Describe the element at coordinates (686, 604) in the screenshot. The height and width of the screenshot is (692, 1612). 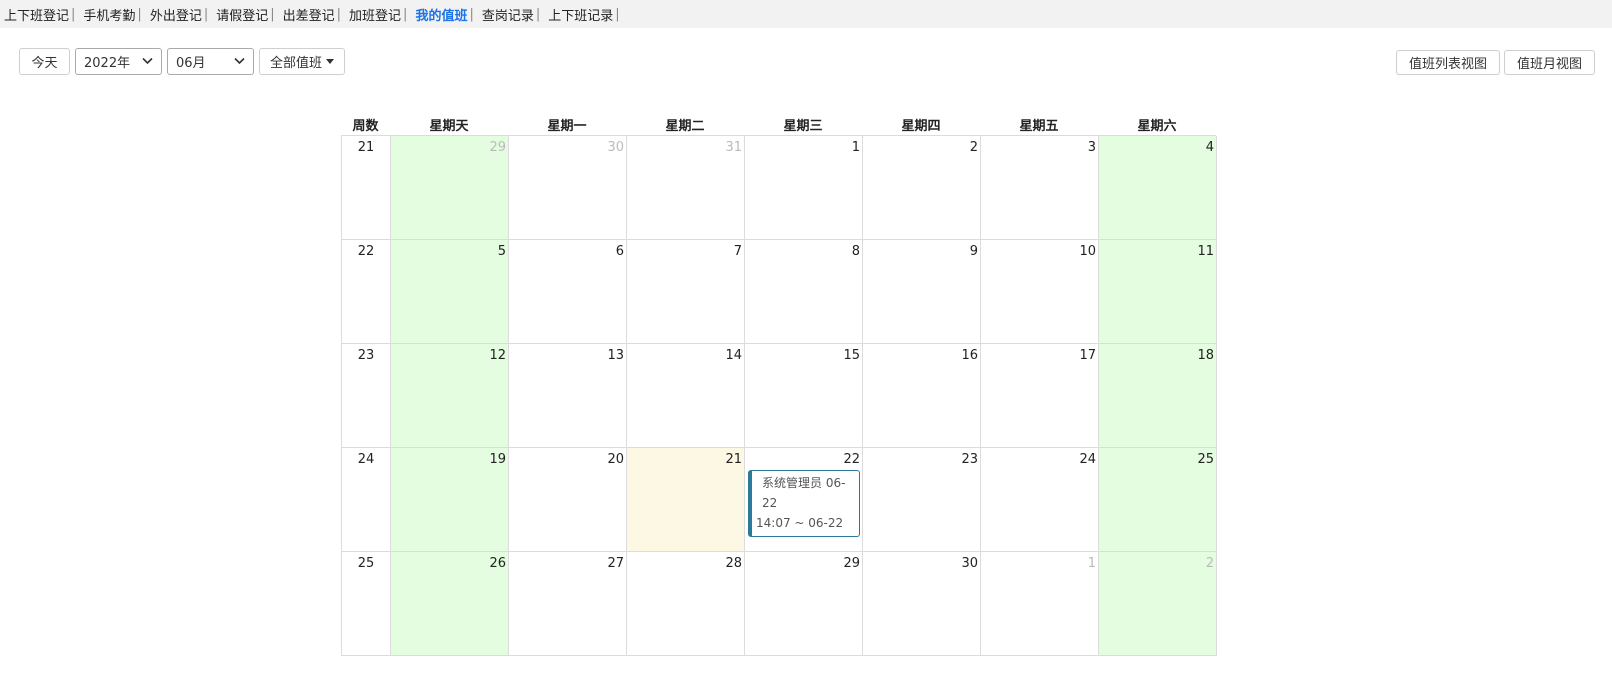
I see `day-cell: 28` at that location.